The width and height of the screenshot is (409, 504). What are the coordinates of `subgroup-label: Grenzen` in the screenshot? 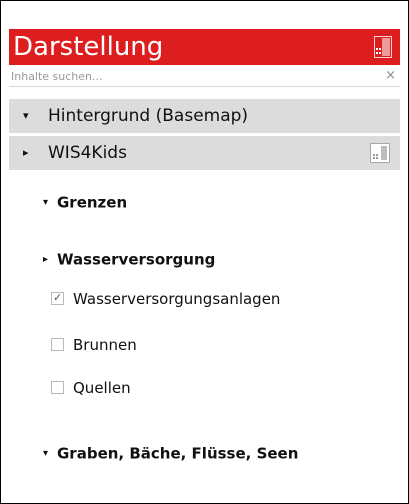 It's located at (92, 202).